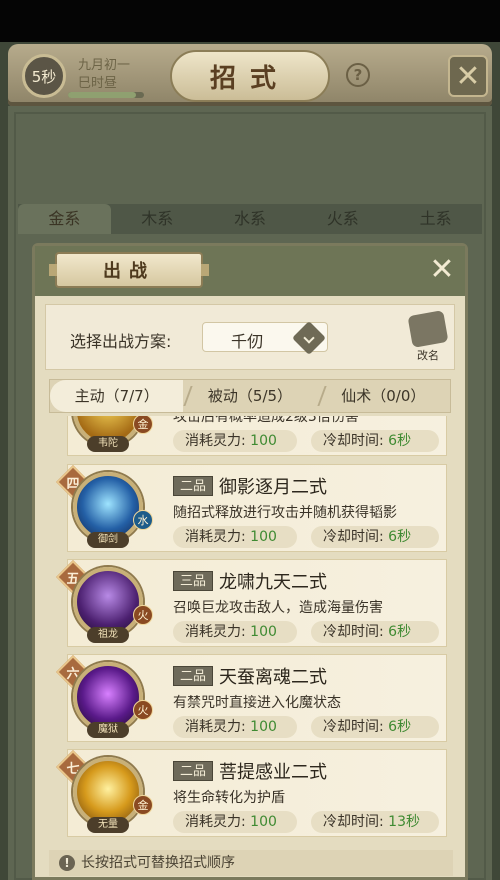 The width and height of the screenshot is (500, 880). What do you see at coordinates (64, 219) in the screenshot?
I see `tab-element: 金系` at bounding box center [64, 219].